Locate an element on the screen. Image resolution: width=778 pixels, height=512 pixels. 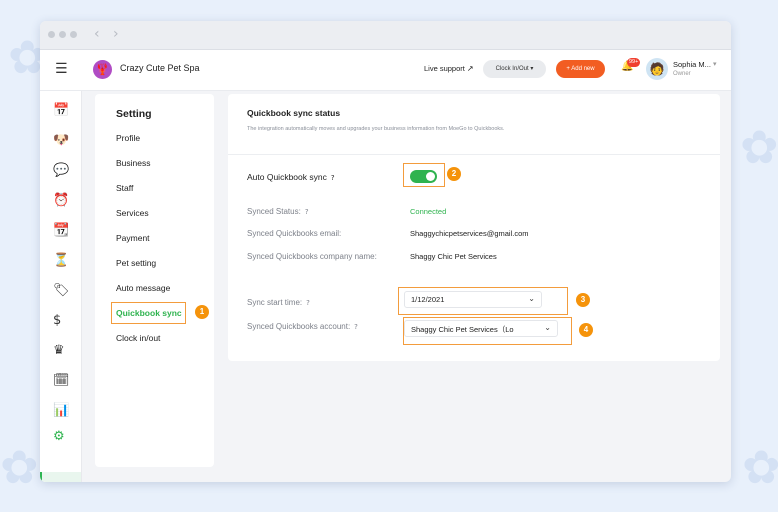
back-arrow-icon: ‹ is located at coordinates (97, 34).